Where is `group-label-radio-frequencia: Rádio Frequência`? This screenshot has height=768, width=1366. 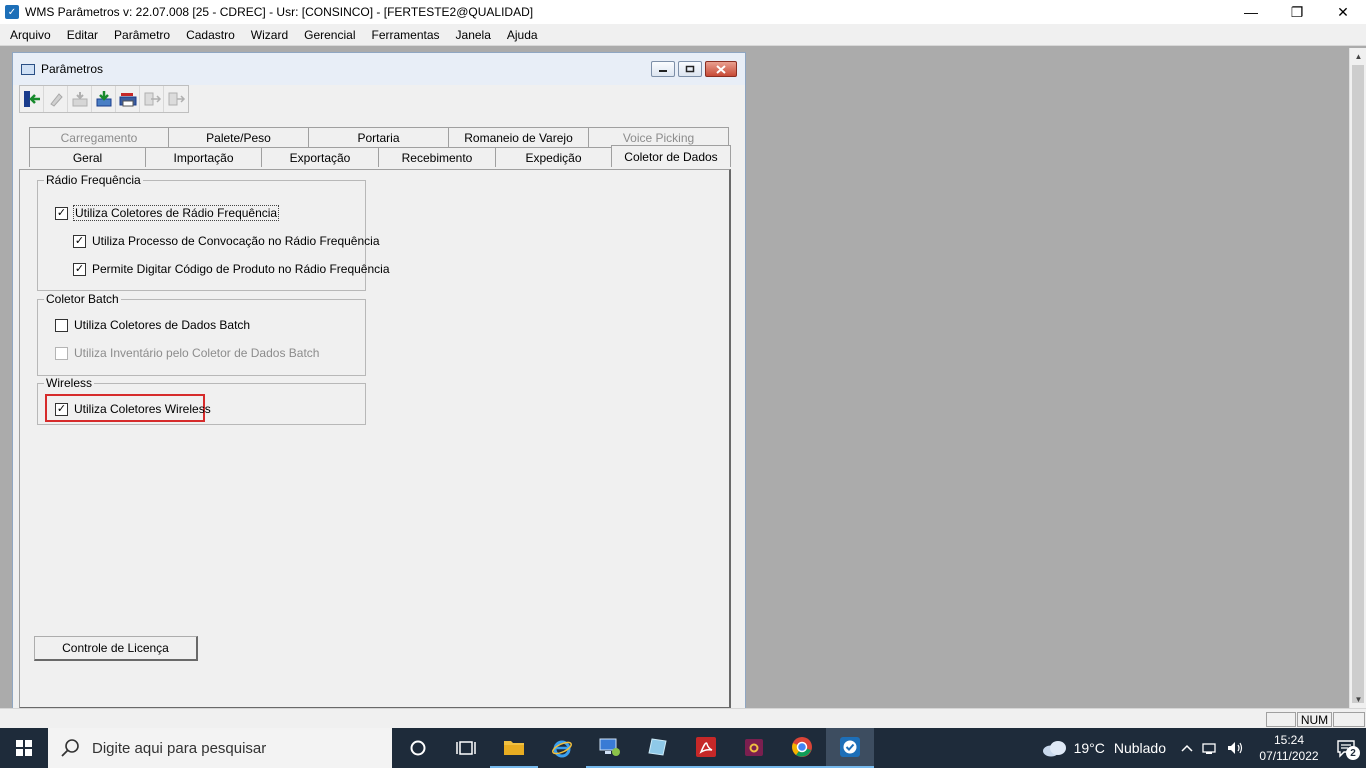 group-label-radio-frequencia: Rádio Frequência is located at coordinates (93, 180).